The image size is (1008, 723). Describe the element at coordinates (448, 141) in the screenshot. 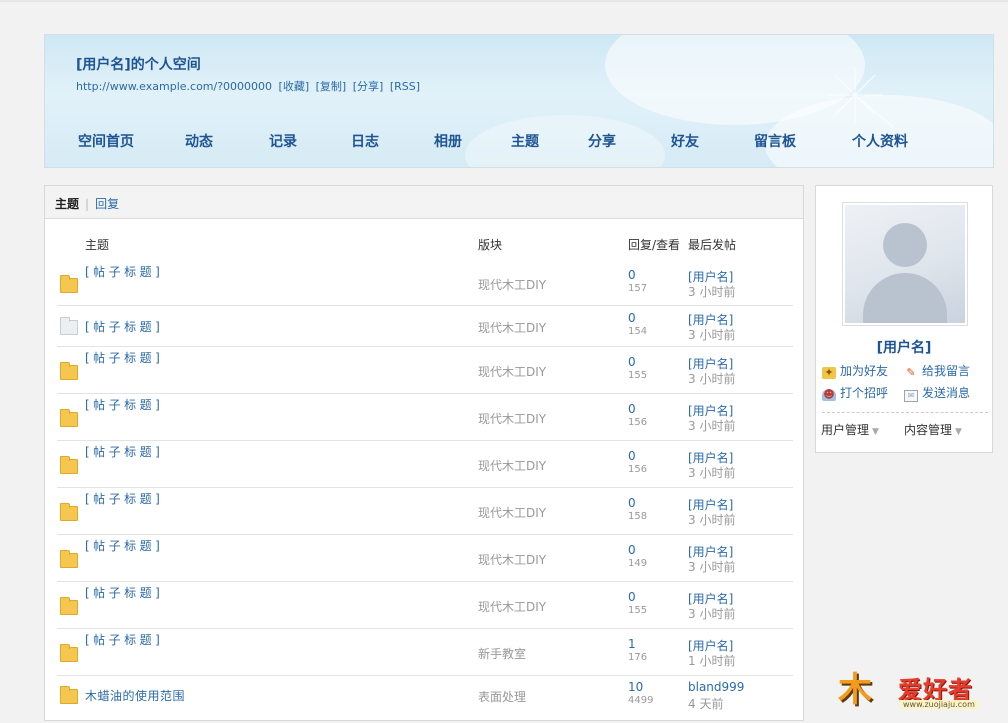

I see `nav-album: 相册` at that location.